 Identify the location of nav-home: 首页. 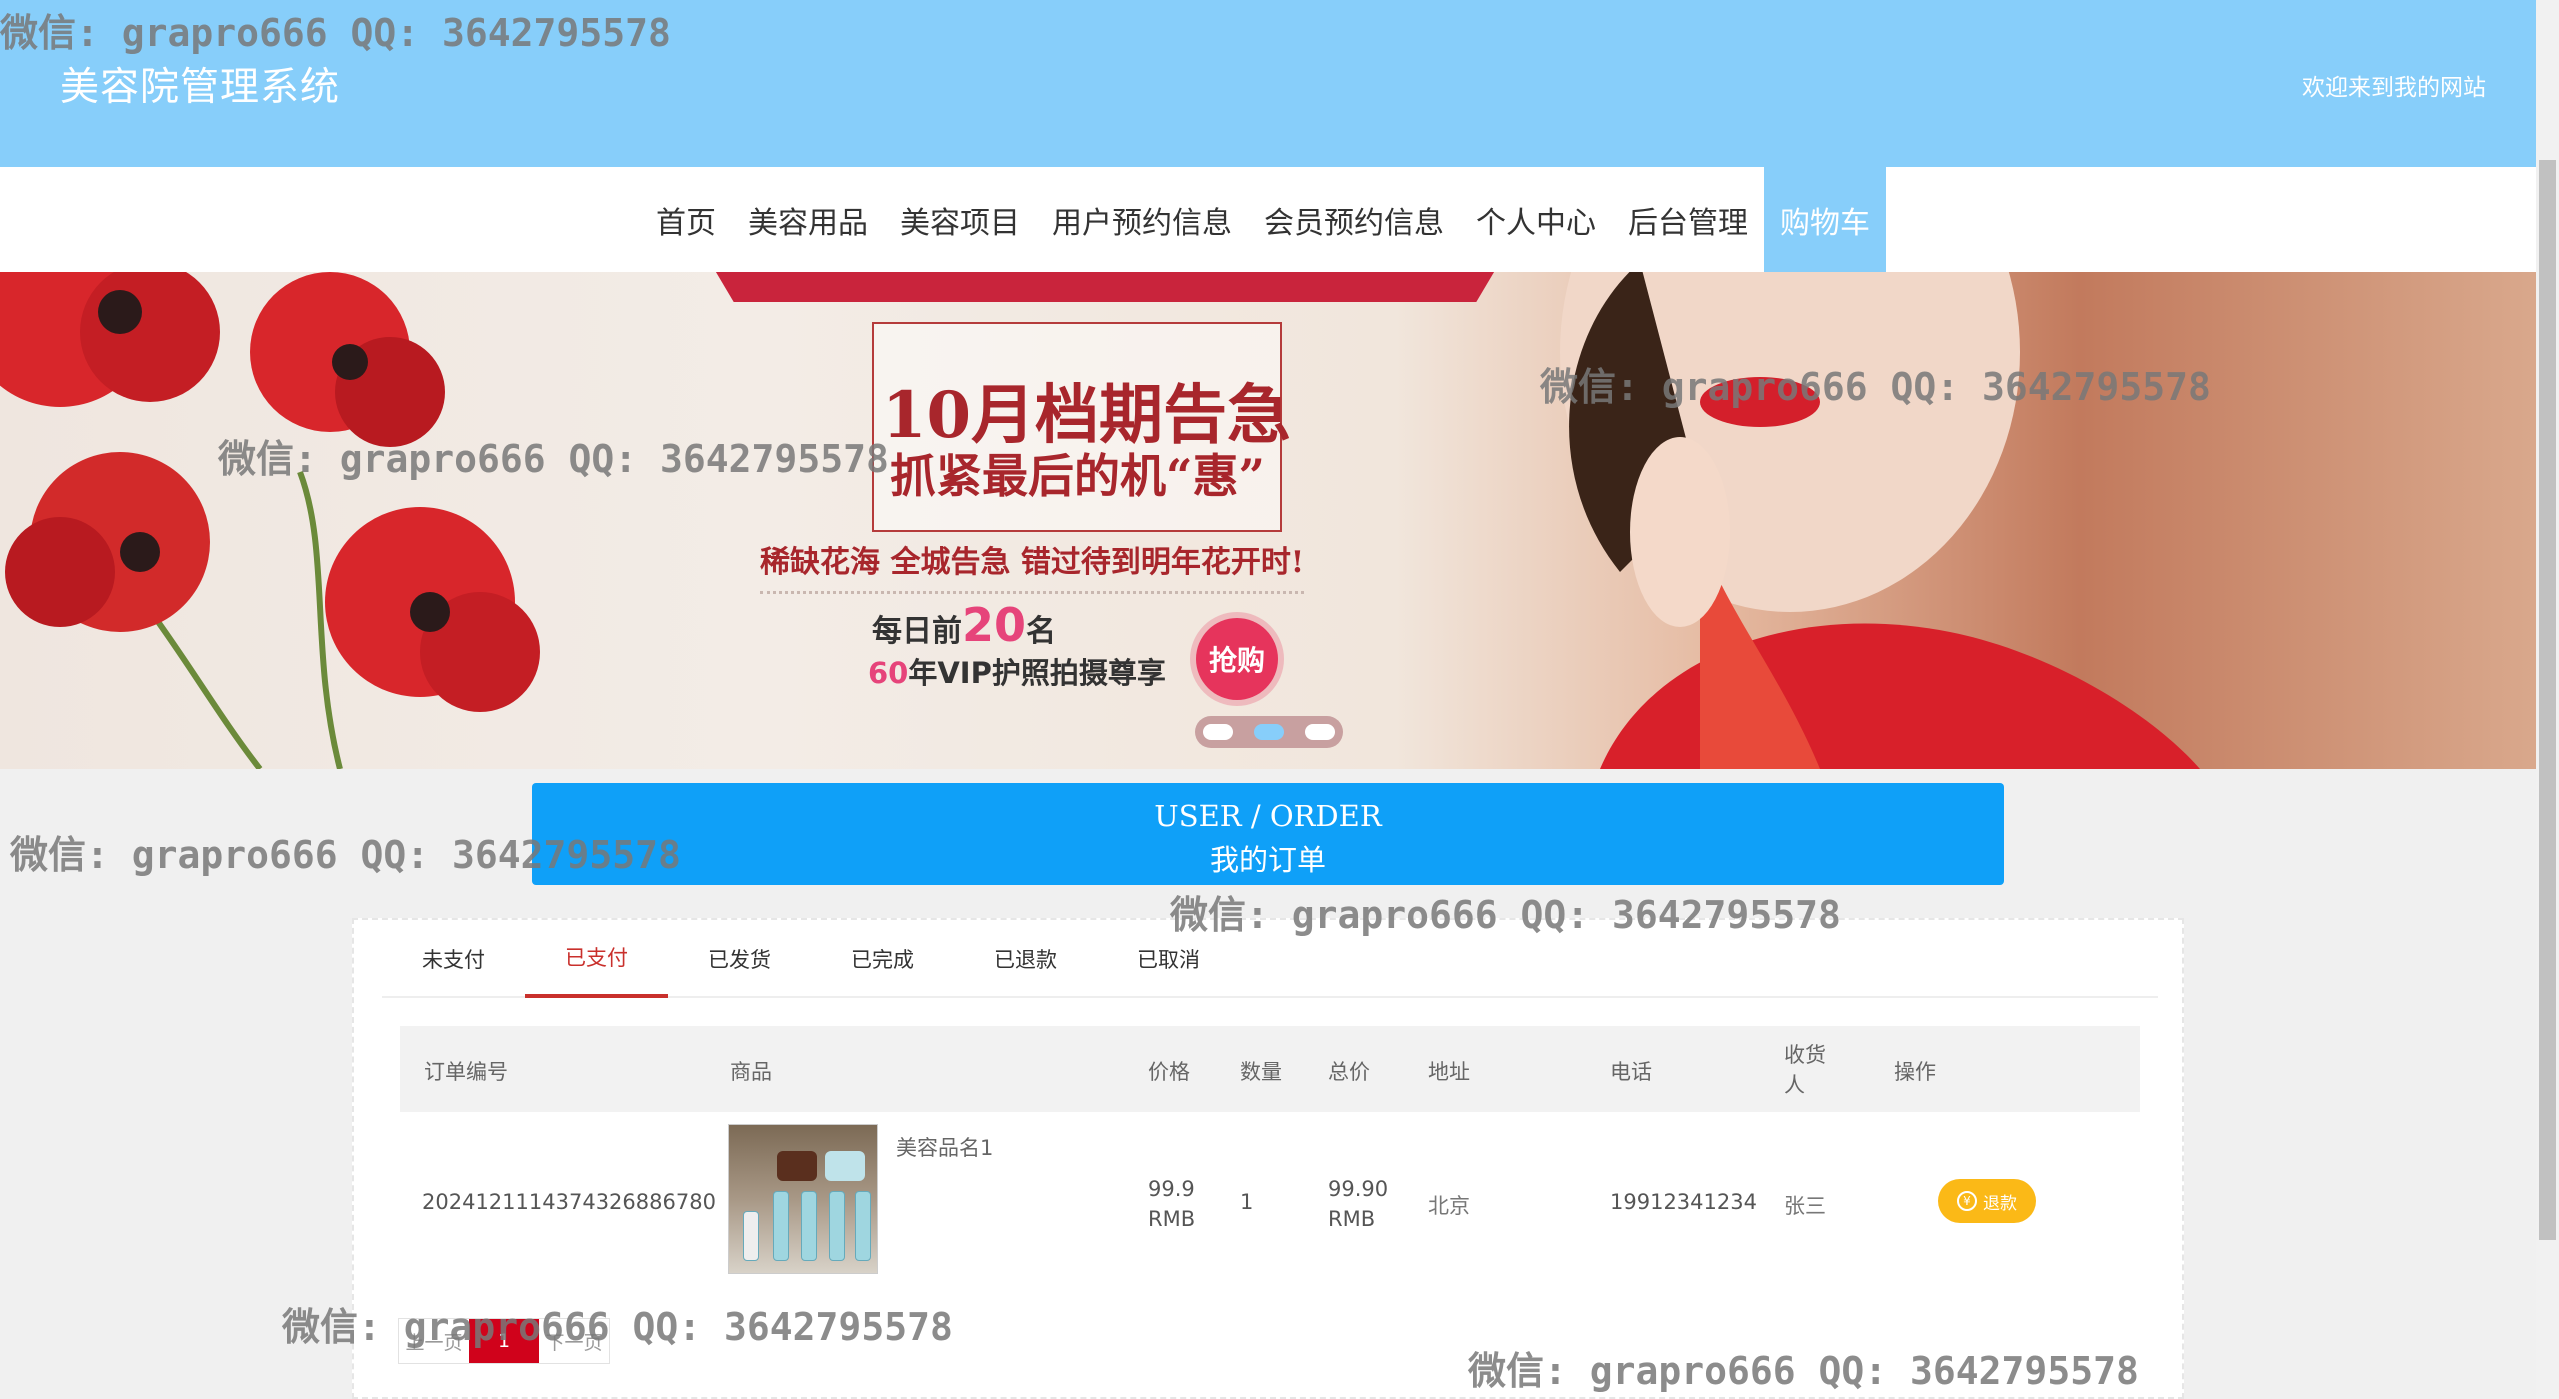
(686, 219).